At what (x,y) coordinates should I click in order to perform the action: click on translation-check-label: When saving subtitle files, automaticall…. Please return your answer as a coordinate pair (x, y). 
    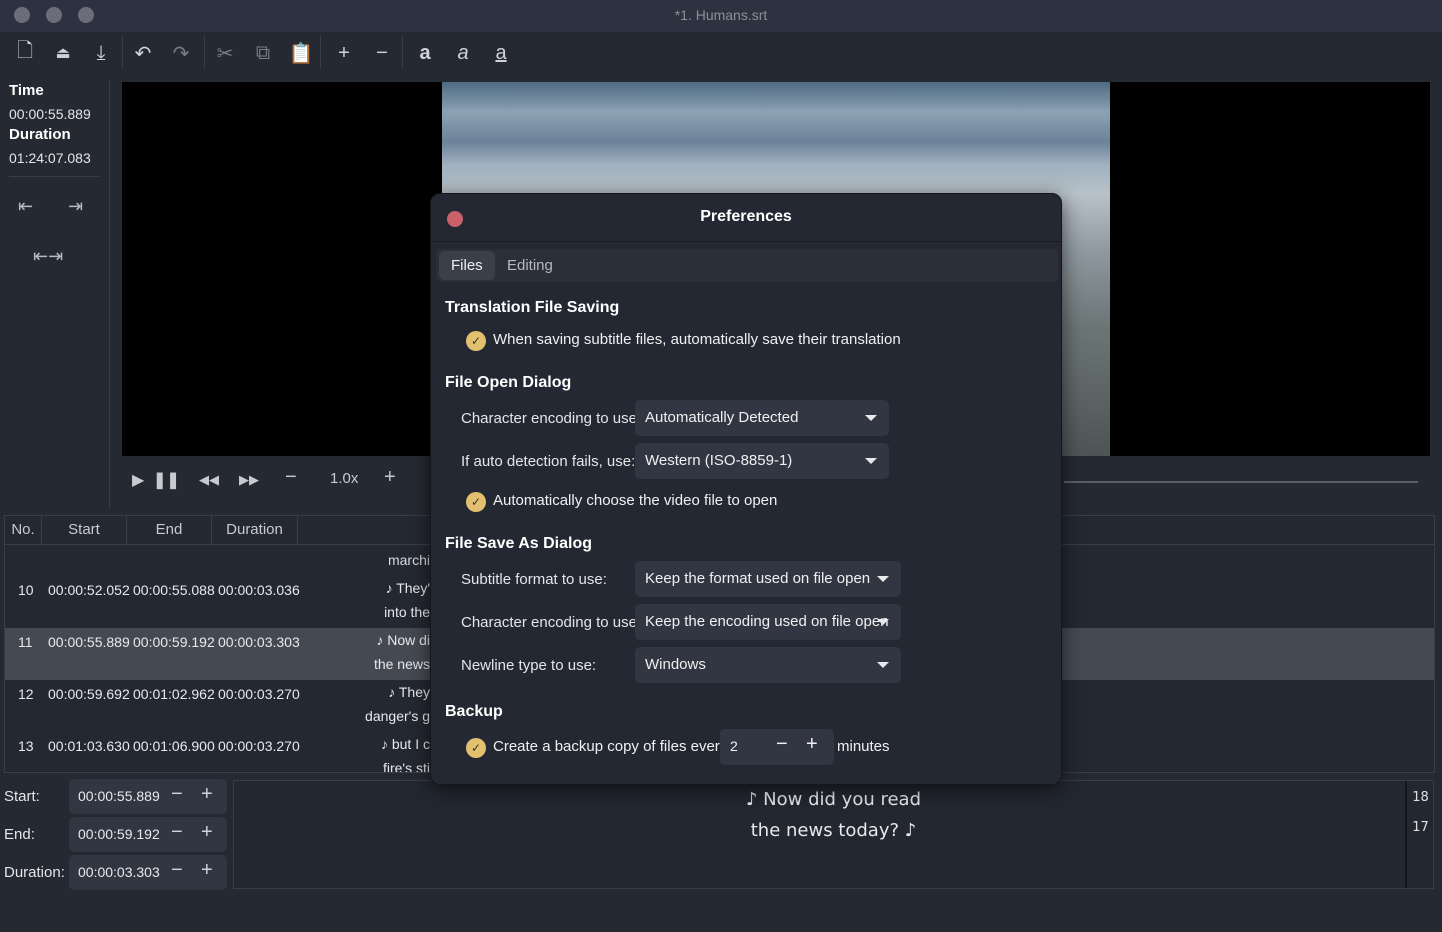
    Looking at the image, I should click on (697, 339).